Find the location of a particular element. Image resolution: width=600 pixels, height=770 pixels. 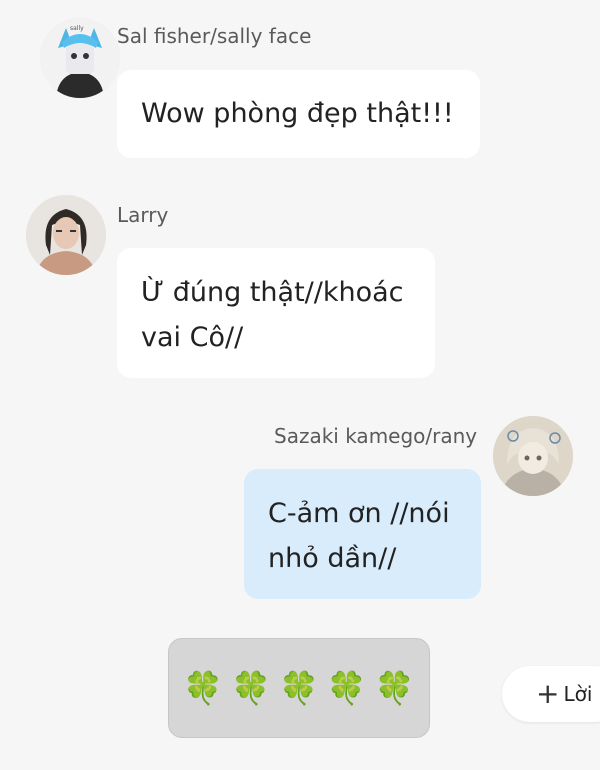

sticker-bubble: 🍀 🍀 🍀 🍀 🍀 is located at coordinates (299, 688).